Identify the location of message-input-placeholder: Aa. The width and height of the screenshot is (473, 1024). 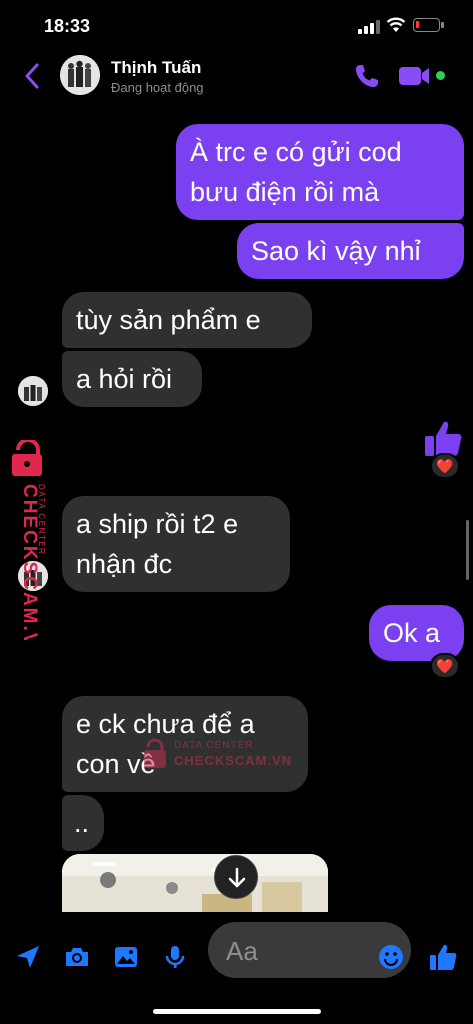
(242, 951).